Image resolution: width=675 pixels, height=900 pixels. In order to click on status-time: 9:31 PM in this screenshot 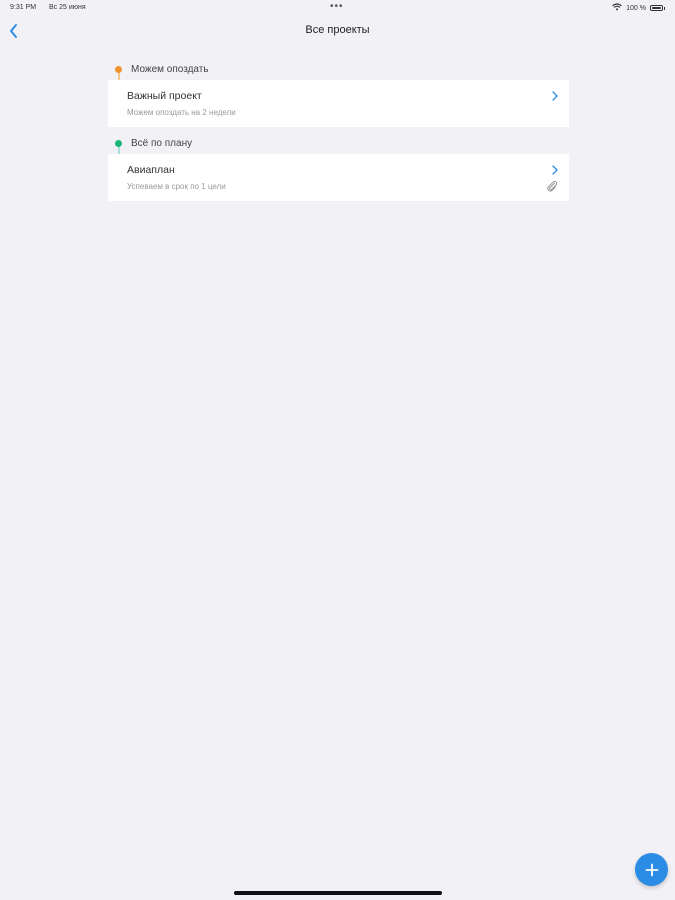, I will do `click(23, 7)`.